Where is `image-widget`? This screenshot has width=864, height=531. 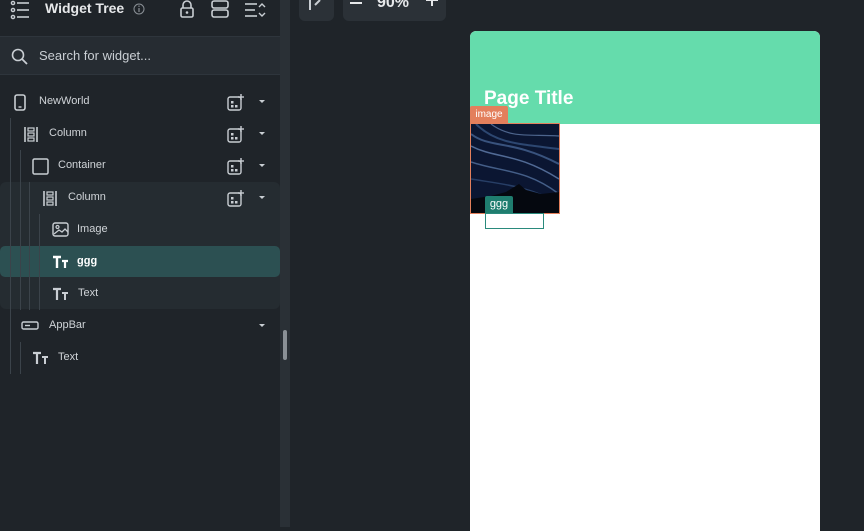
image-widget is located at coordinates (515, 168).